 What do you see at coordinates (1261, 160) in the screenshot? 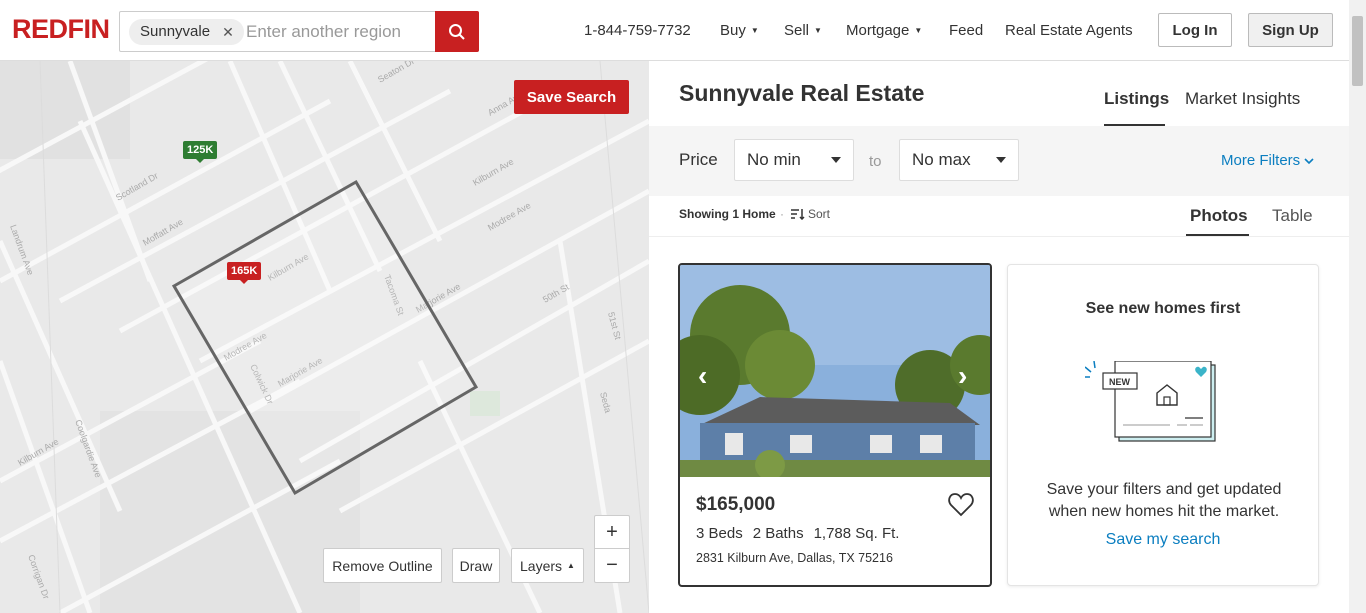
I see `more-filters-label: More Filters` at bounding box center [1261, 160].